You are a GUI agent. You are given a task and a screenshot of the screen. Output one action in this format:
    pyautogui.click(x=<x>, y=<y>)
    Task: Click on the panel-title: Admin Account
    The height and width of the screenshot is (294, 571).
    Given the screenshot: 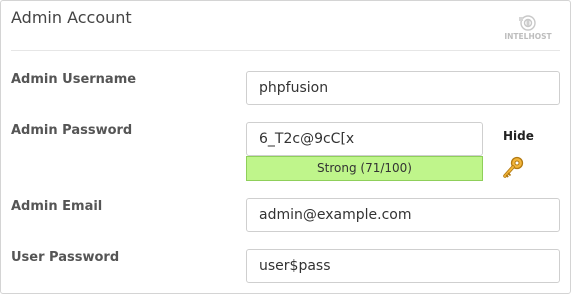 What is the action you would take?
    pyautogui.click(x=71, y=17)
    